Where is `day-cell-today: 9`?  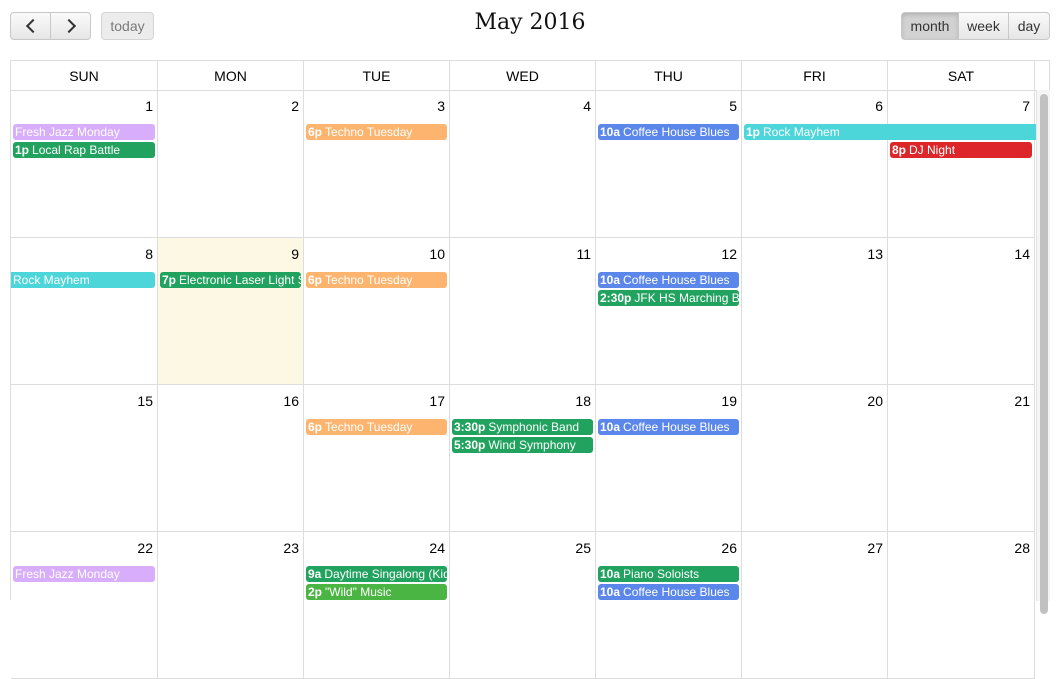 day-cell-today: 9 is located at coordinates (231, 311).